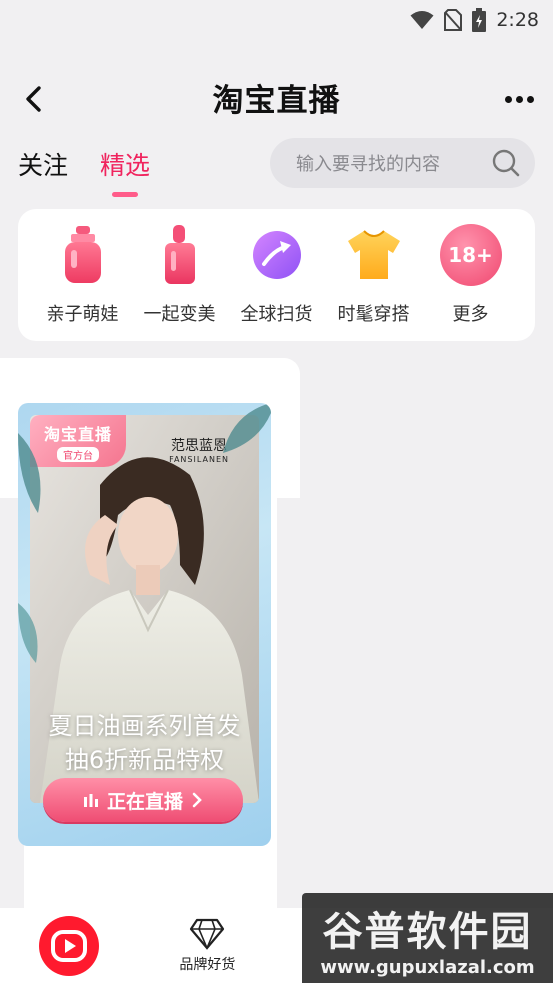 This screenshot has height=983, width=553. I want to click on live-card-title: 夏日油画系列首发 抽6折新品特权, so click(144, 743).